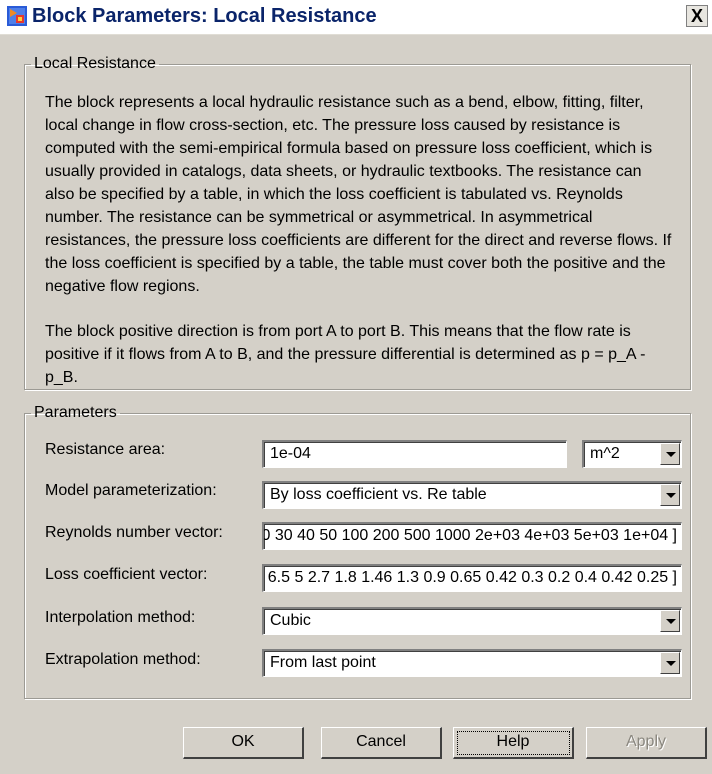  I want to click on close-icon: X, so click(696, 16).